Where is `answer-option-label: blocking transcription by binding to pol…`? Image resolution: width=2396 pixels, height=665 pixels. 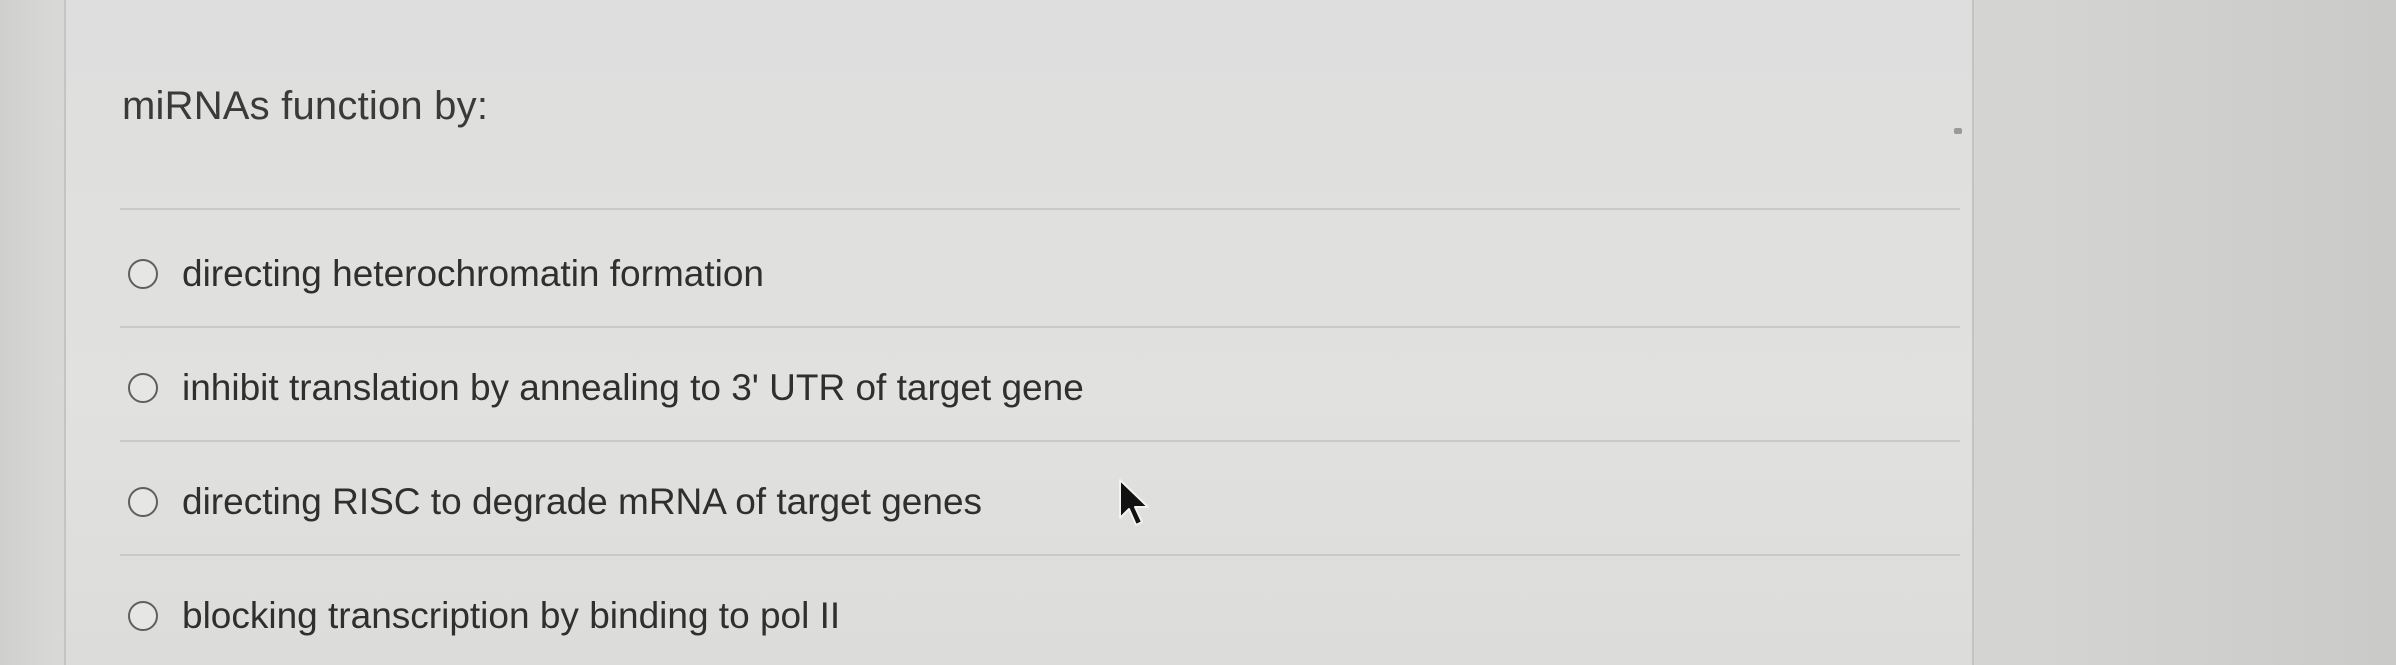 answer-option-label: blocking transcription by binding to pol… is located at coordinates (511, 616).